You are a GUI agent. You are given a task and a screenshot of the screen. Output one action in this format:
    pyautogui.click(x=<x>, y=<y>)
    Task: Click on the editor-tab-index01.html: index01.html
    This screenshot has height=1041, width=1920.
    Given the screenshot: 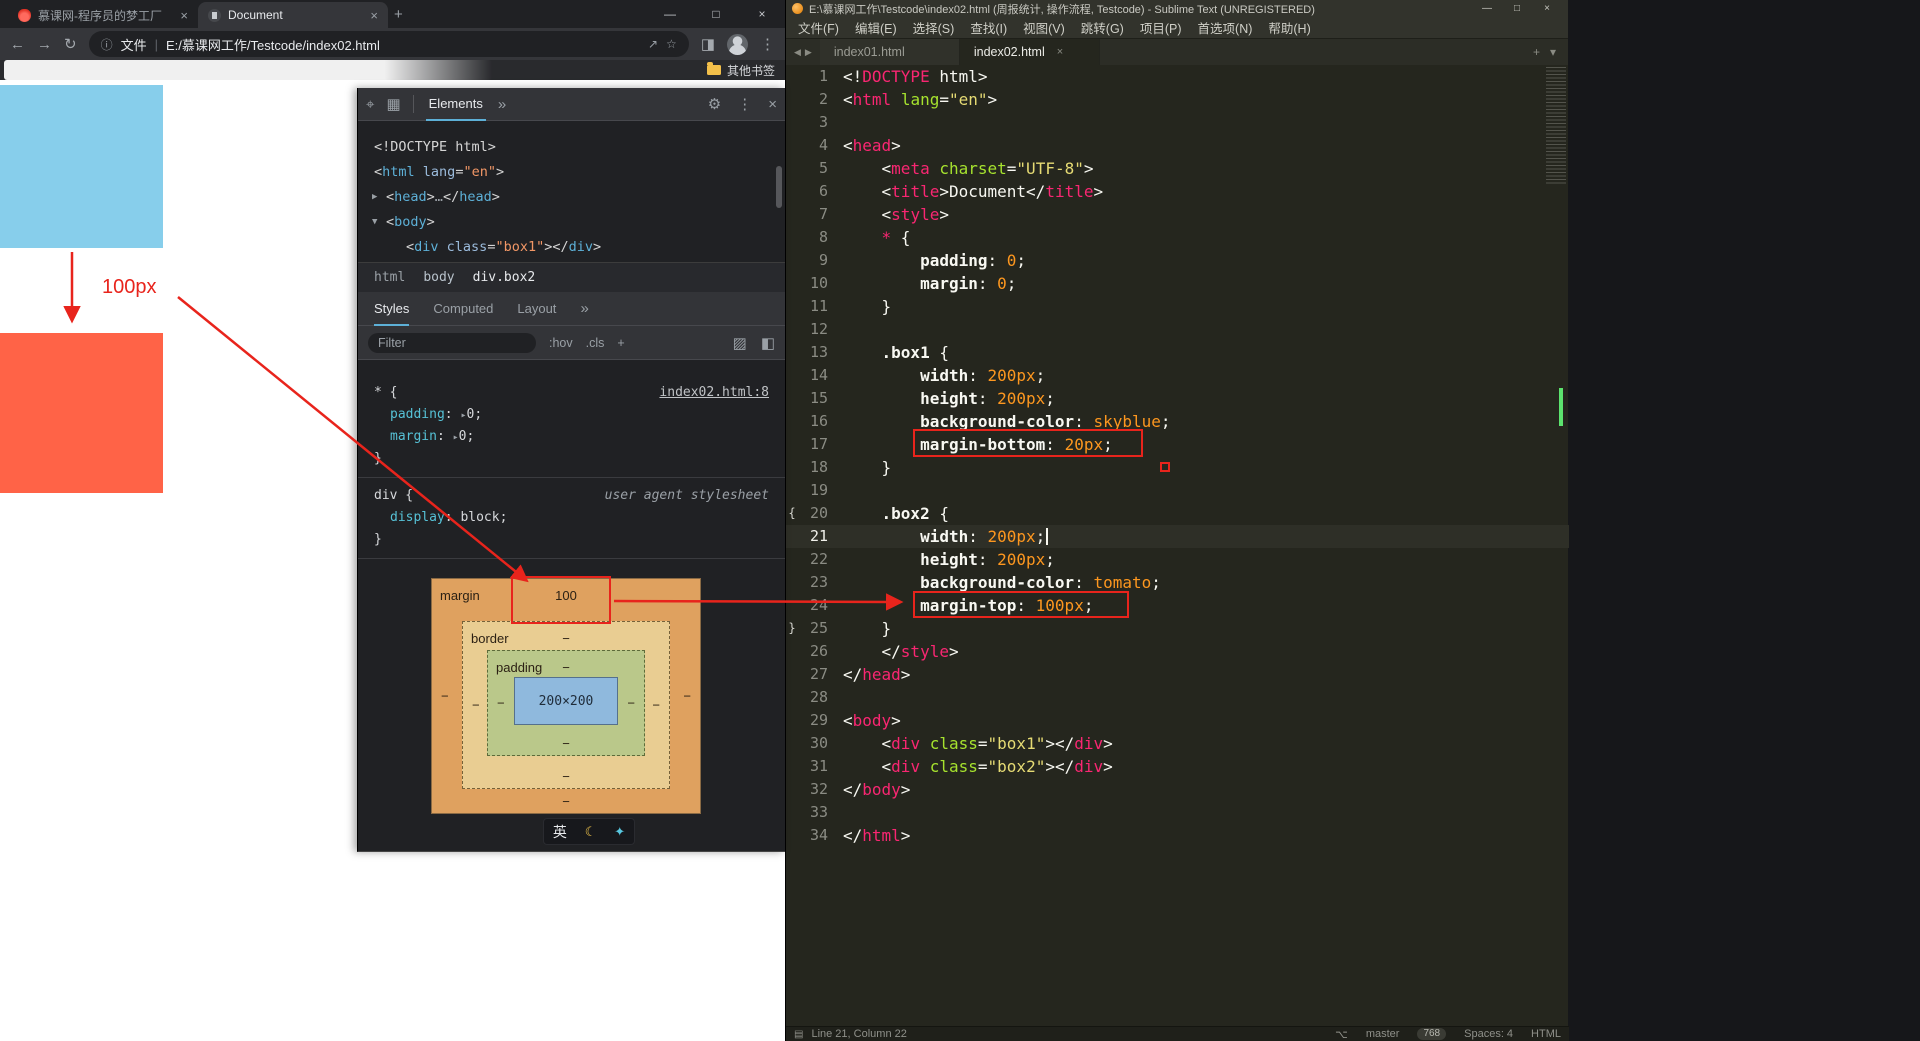 What is the action you would take?
    pyautogui.click(x=889, y=52)
    